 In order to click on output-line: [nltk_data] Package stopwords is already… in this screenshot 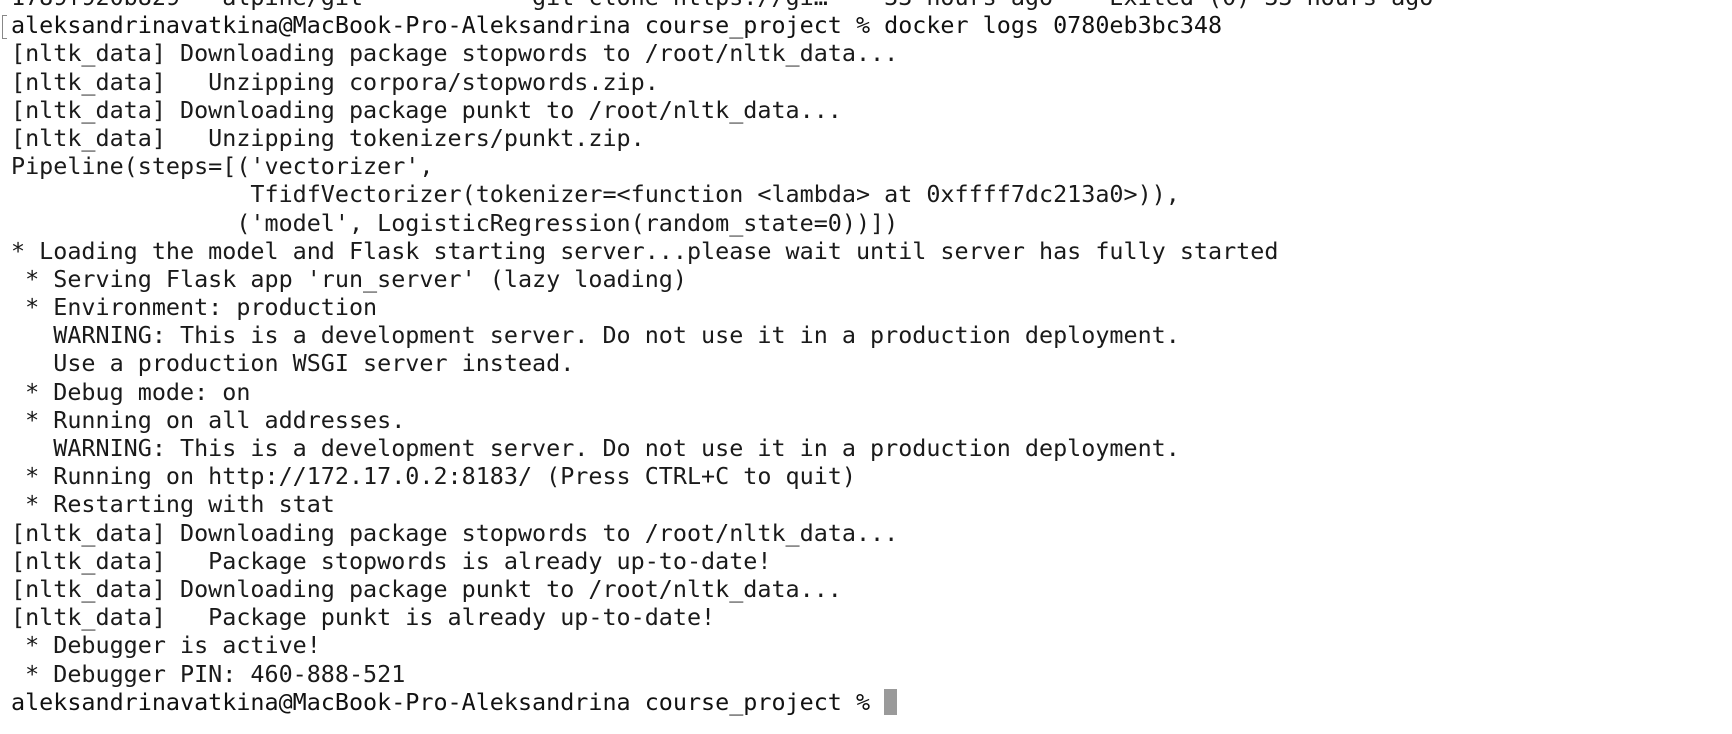, I will do `click(391, 560)`.